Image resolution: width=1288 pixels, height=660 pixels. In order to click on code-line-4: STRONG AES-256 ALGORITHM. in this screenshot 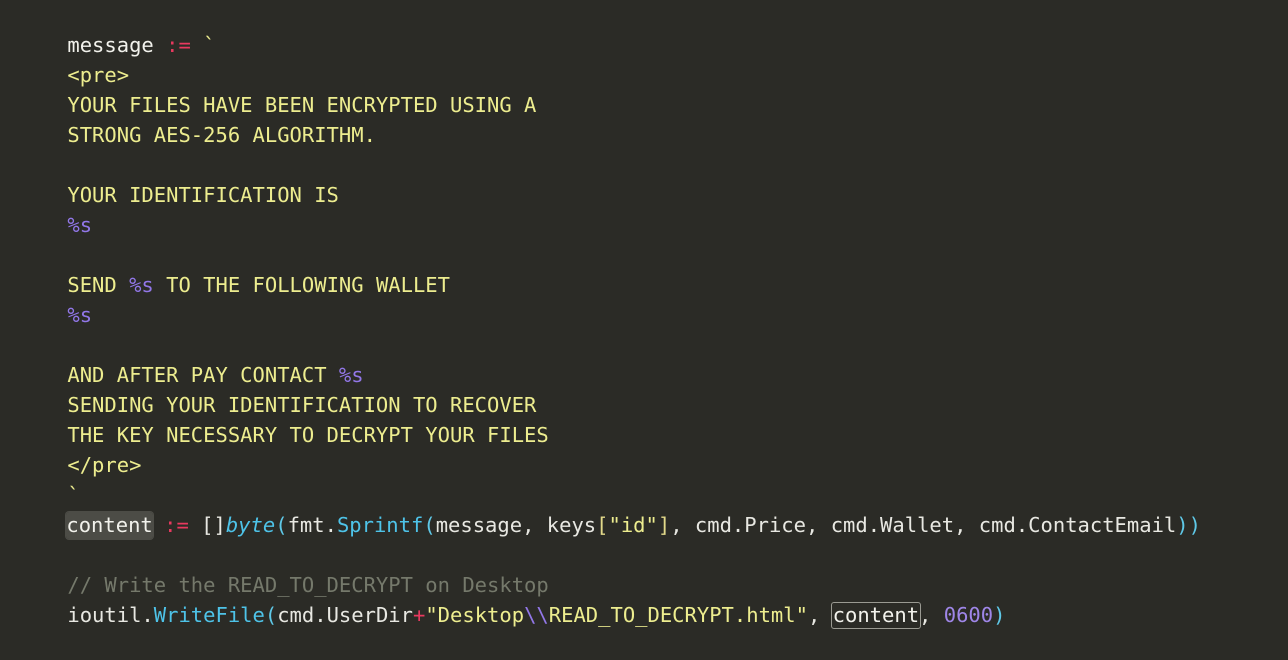, I will do `click(644, 118)`.